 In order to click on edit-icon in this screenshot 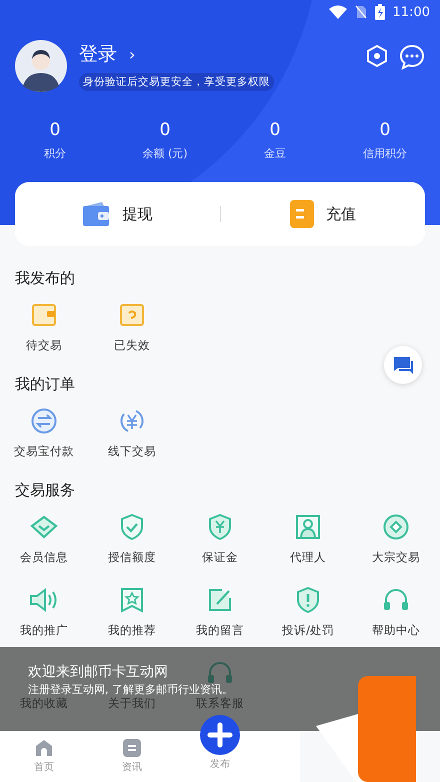, I will do `click(220, 600)`.